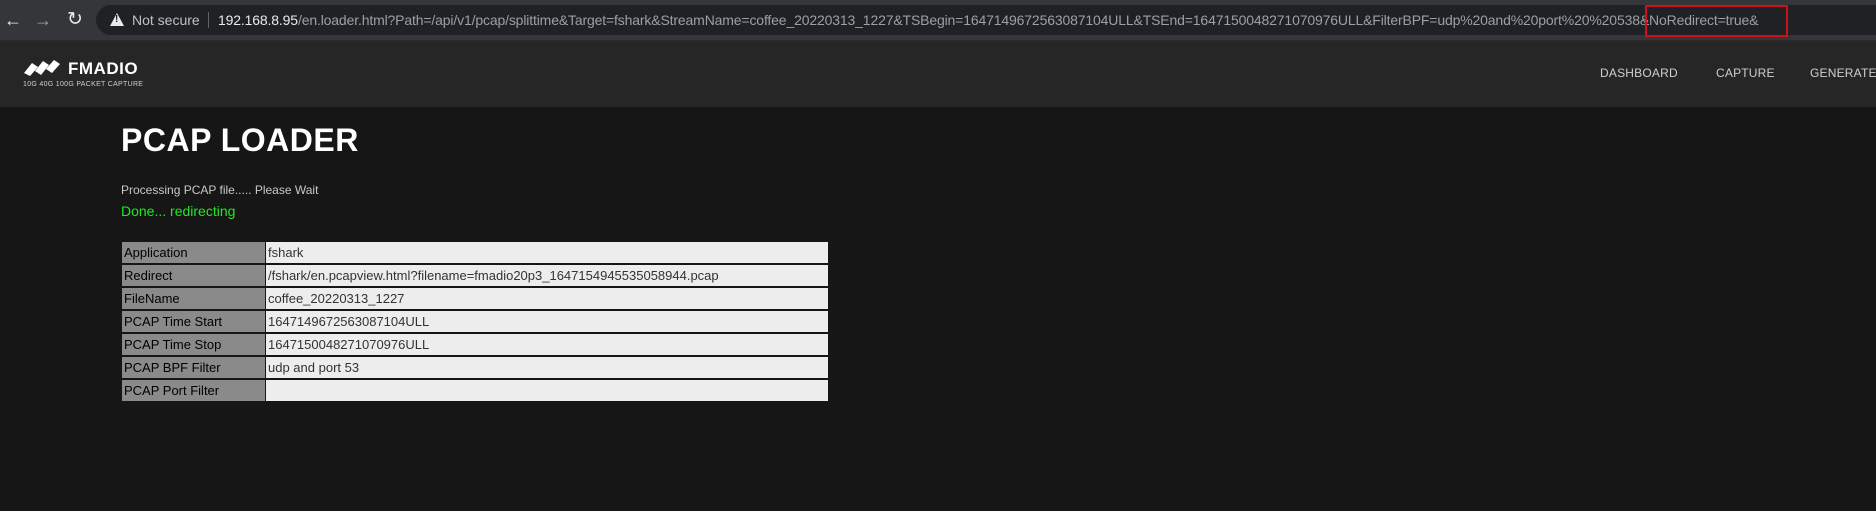 The image size is (1876, 511). Describe the element at coordinates (547, 298) in the screenshot. I see `row-value: coffee_20220313_1227` at that location.